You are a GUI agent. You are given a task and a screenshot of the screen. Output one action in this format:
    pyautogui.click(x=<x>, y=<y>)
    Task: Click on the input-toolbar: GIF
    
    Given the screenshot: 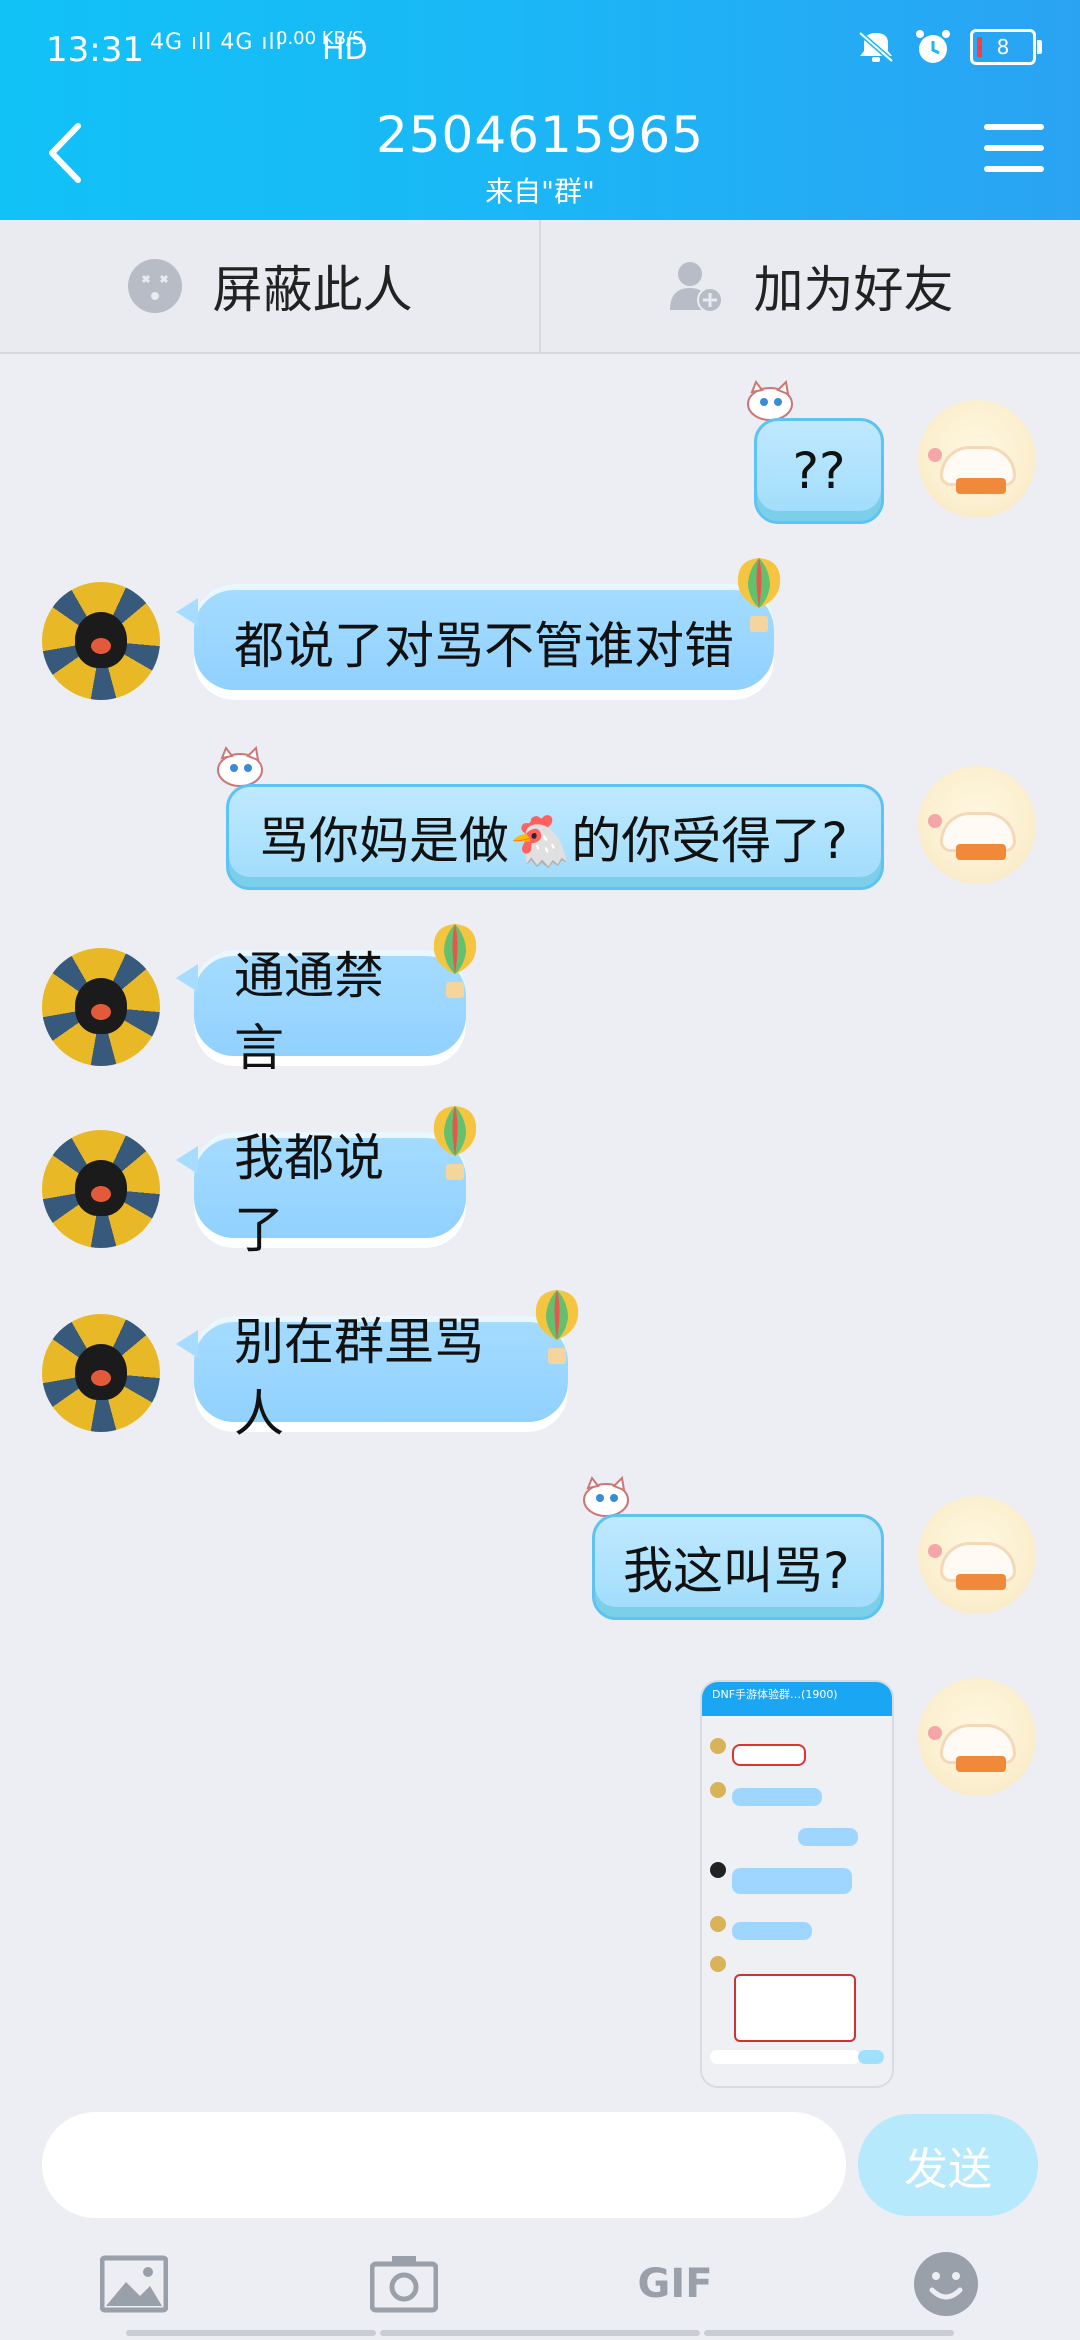 What is the action you would take?
    pyautogui.click(x=540, y=2288)
    